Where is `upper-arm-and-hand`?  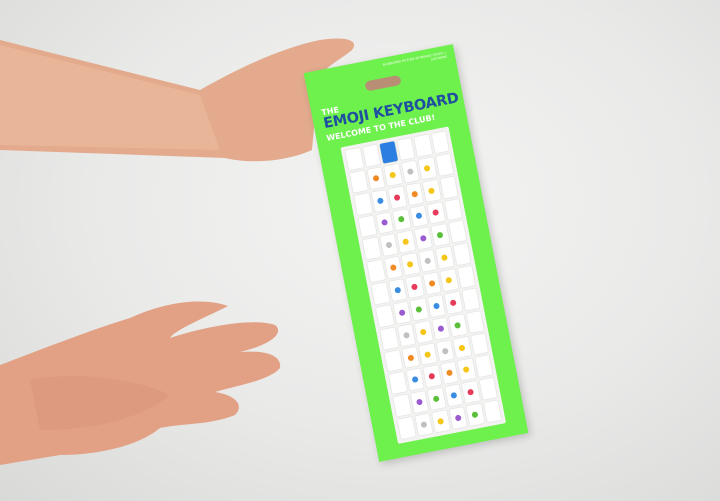
upper-arm-and-hand is located at coordinates (177, 100).